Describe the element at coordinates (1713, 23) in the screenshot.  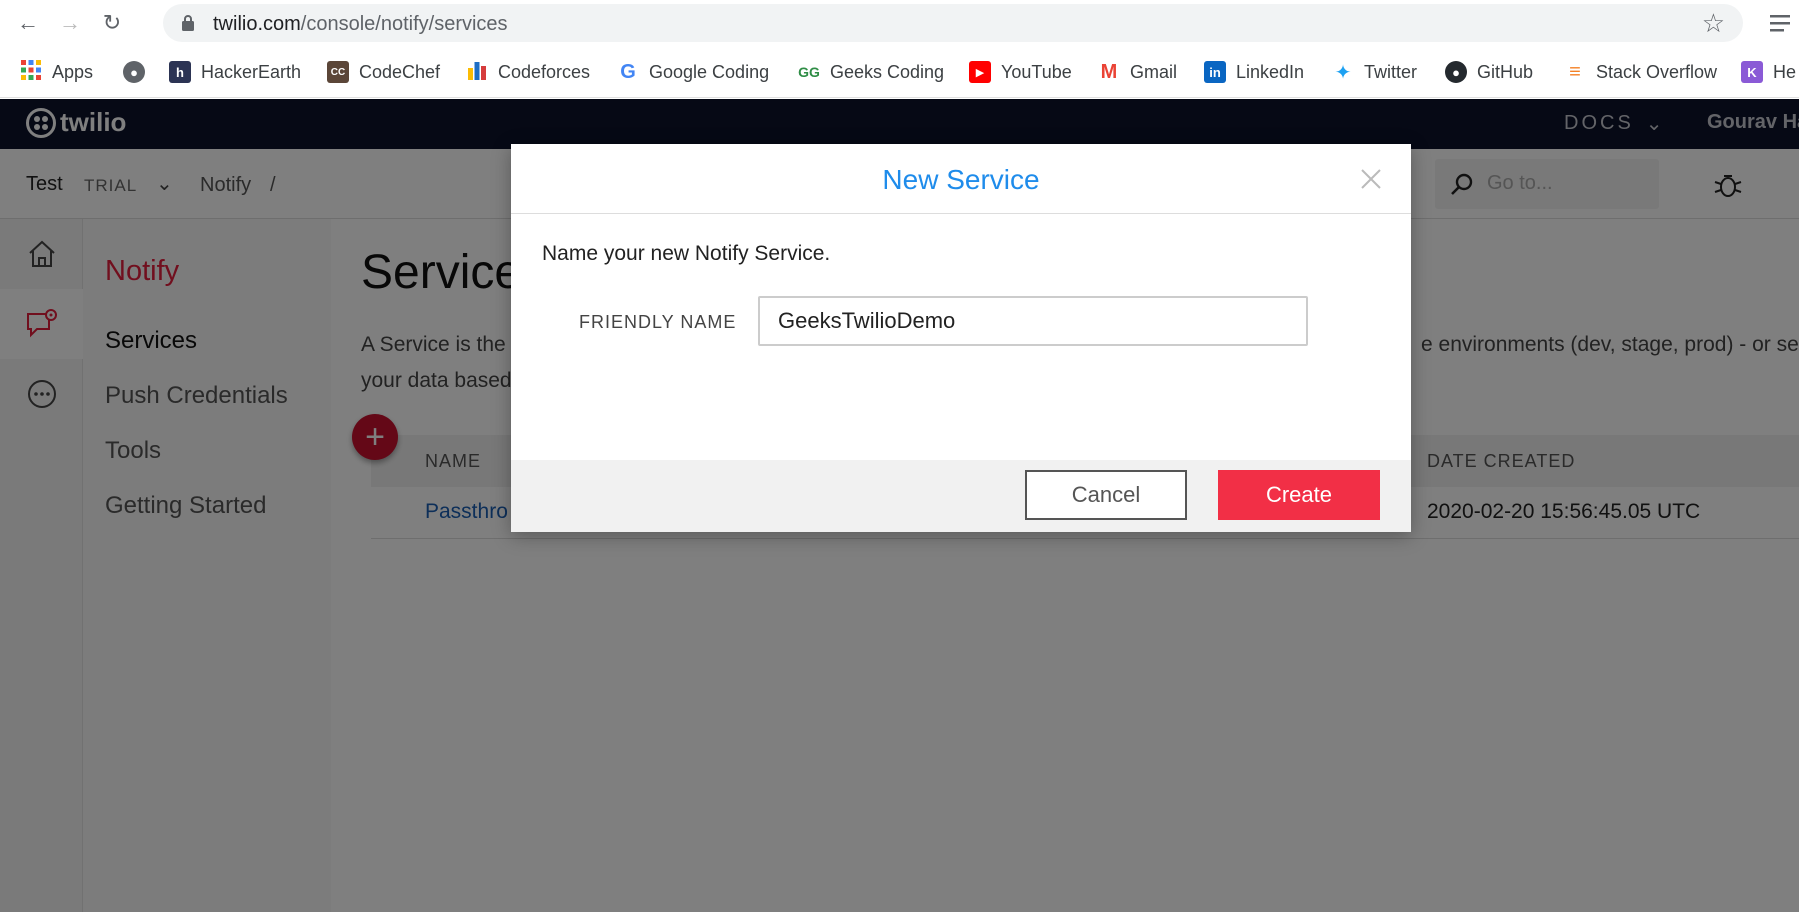
I see `bookmark-star-icon: ☆` at that location.